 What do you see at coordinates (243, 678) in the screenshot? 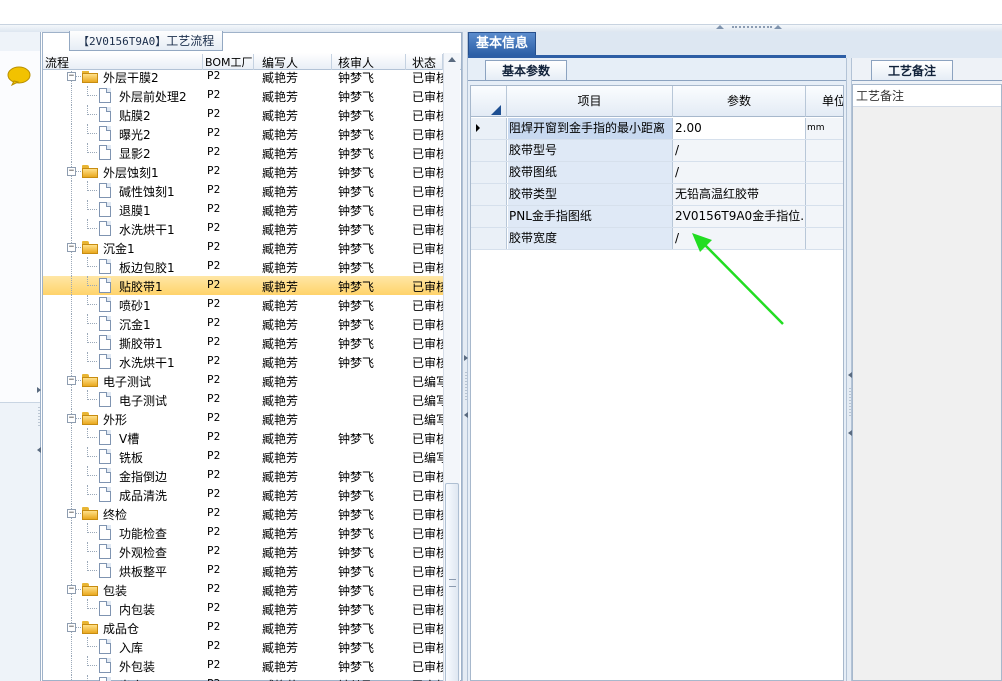
I see `tree-step-row: 出库P2 臧艳芳钟梦飞 已审核` at bounding box center [243, 678].